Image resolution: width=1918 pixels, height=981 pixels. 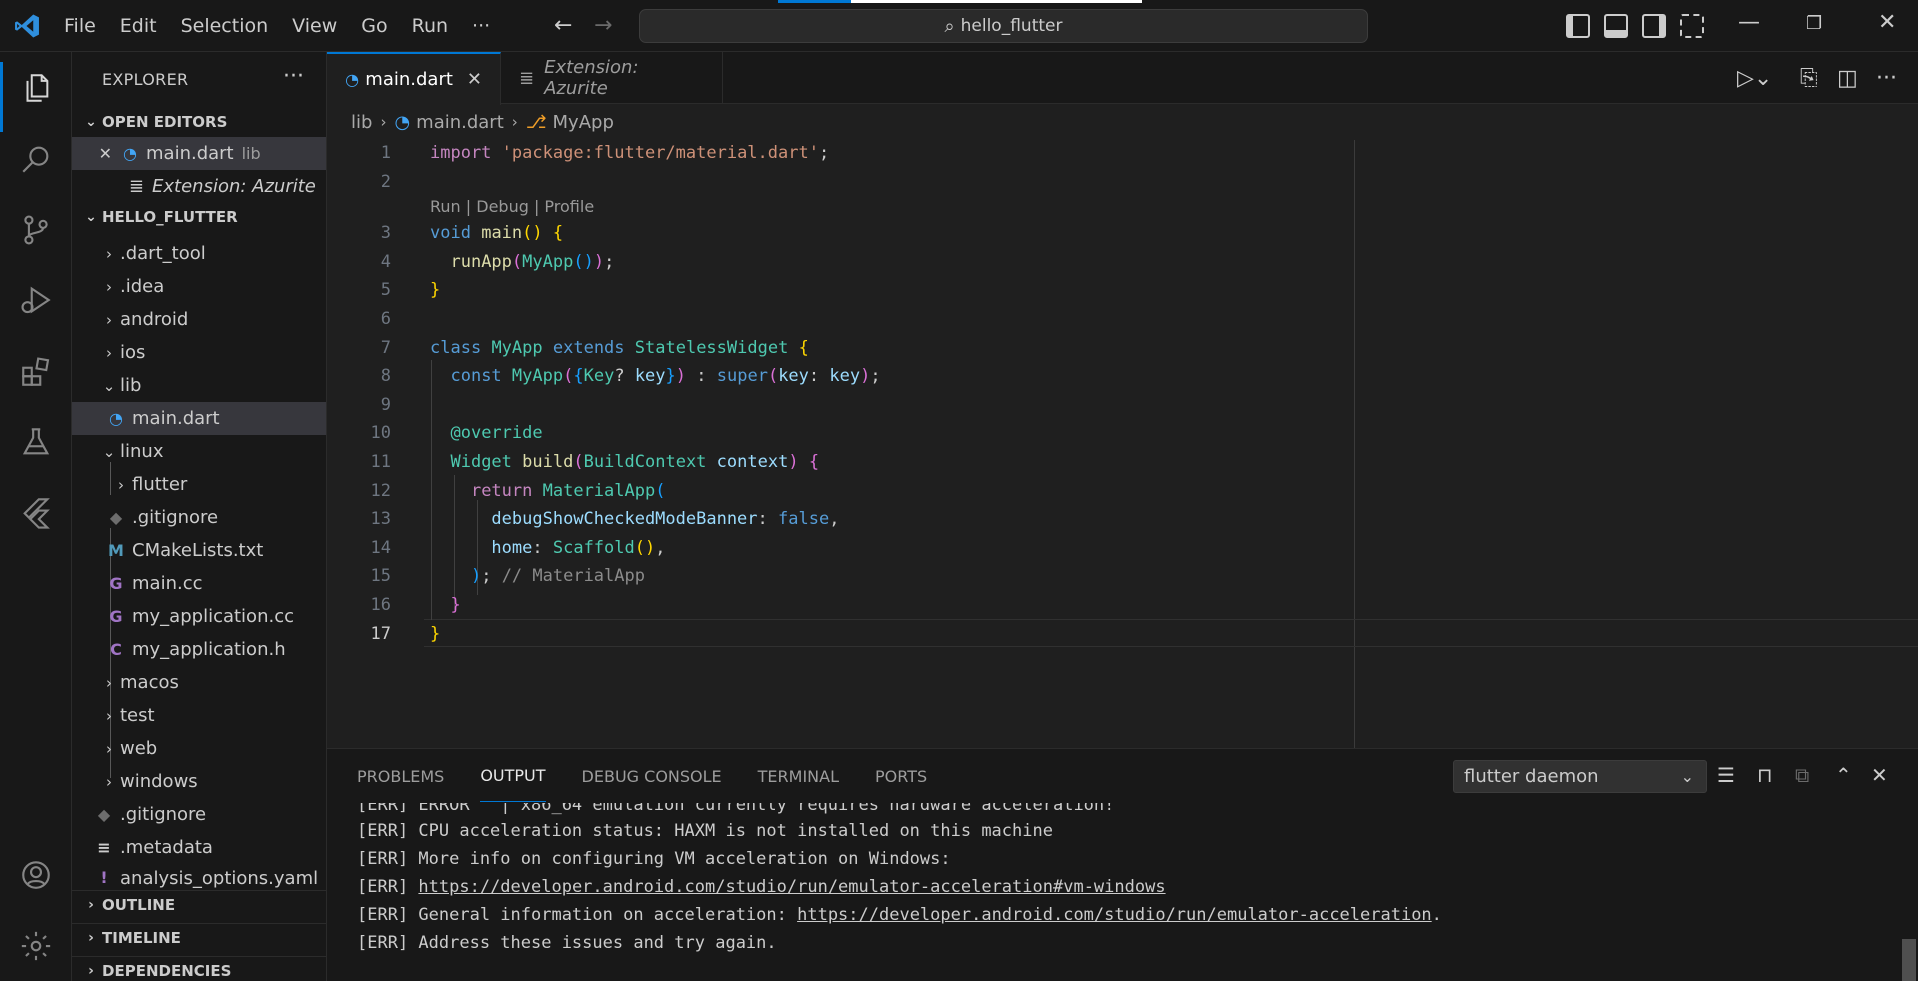 What do you see at coordinates (583, 122) in the screenshot?
I see `breadcrumb-myapp: MyApp` at bounding box center [583, 122].